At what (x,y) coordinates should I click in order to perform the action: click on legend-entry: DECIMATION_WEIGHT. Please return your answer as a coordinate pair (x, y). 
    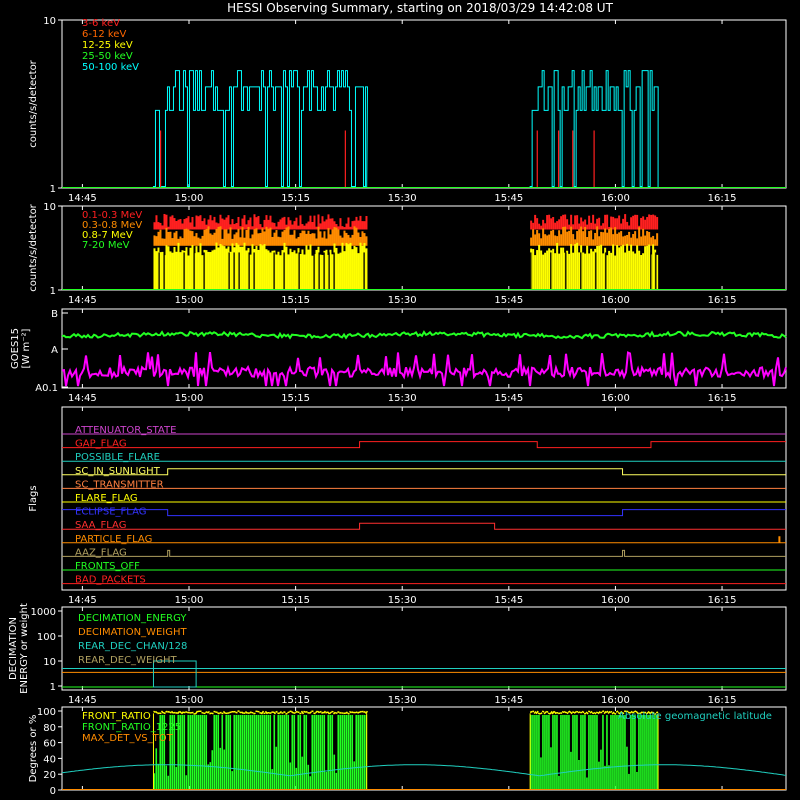
    Looking at the image, I should click on (132, 632).